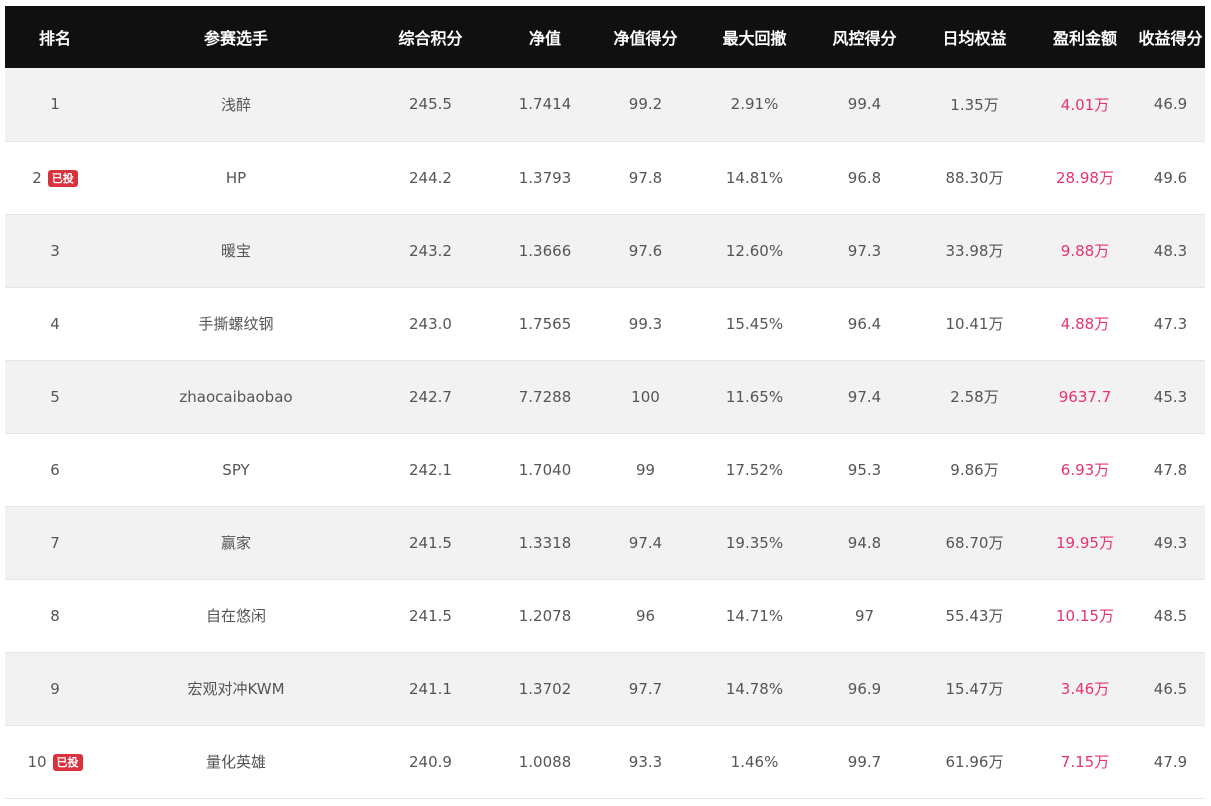 The width and height of the screenshot is (1211, 806). What do you see at coordinates (55, 37) in the screenshot?
I see `header-rank: 排名` at bounding box center [55, 37].